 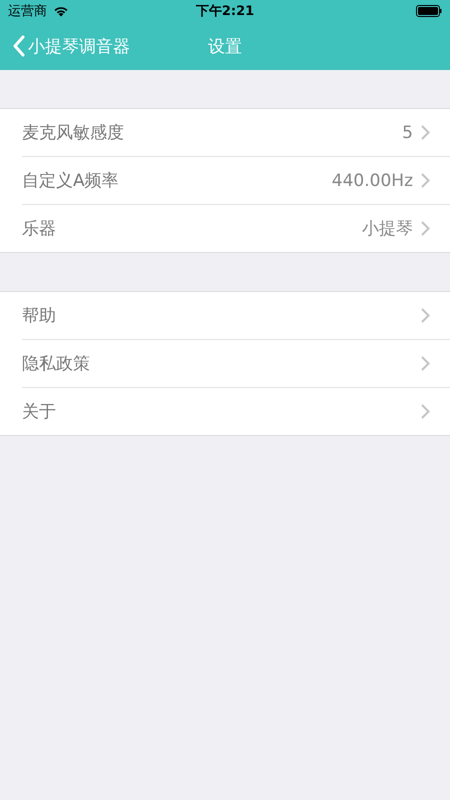 What do you see at coordinates (236, 316) in the screenshot?
I see `settings-row: 帮助` at bounding box center [236, 316].